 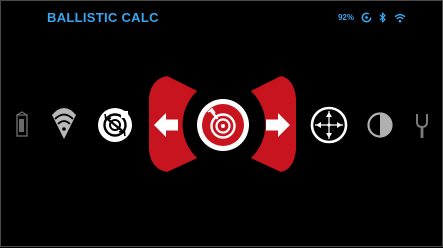 What do you see at coordinates (329, 125) in the screenshot?
I see `reticle-icon` at bounding box center [329, 125].